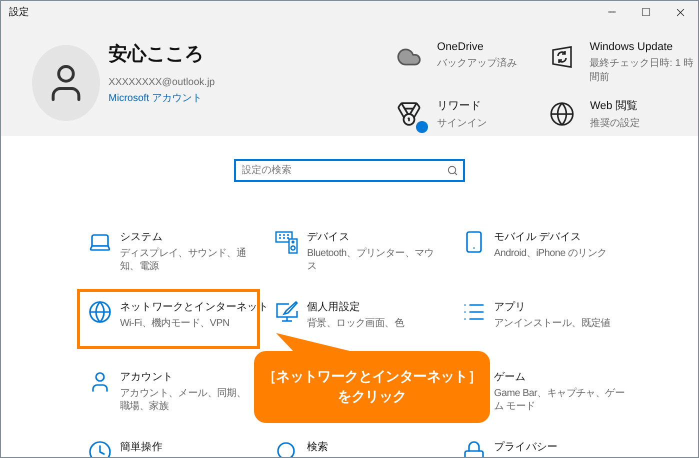 The image size is (699, 458). I want to click on settings-tile: プライバシー, so click(542, 443).